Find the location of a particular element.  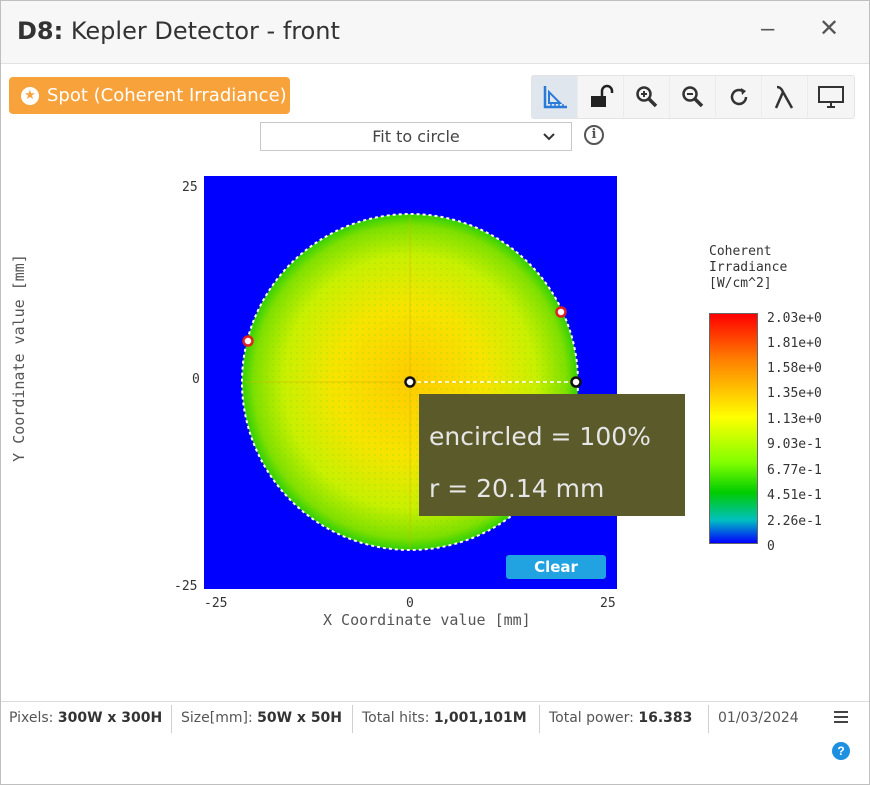

colorbar-label: 1.81e+0 is located at coordinates (794, 343).